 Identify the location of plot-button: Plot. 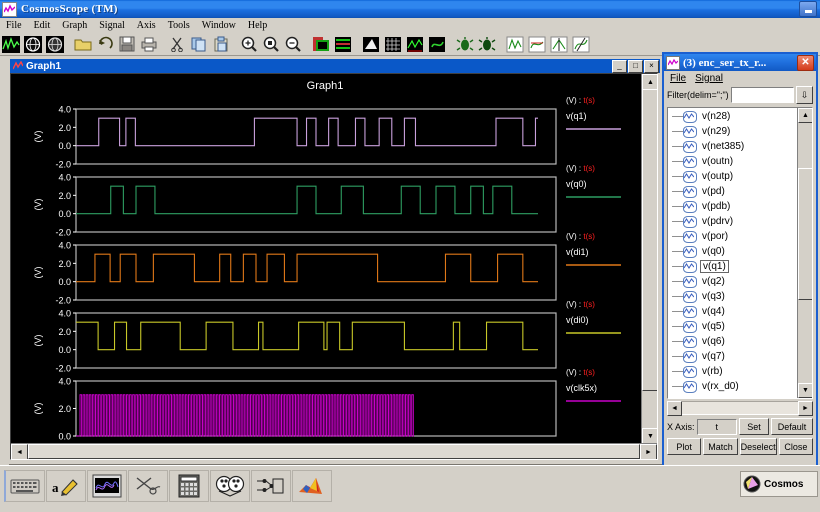
(684, 446).